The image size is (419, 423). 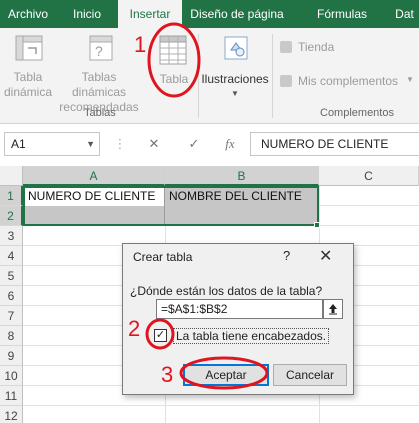 I want to click on more-icon: ⋮, so click(x=120, y=143).